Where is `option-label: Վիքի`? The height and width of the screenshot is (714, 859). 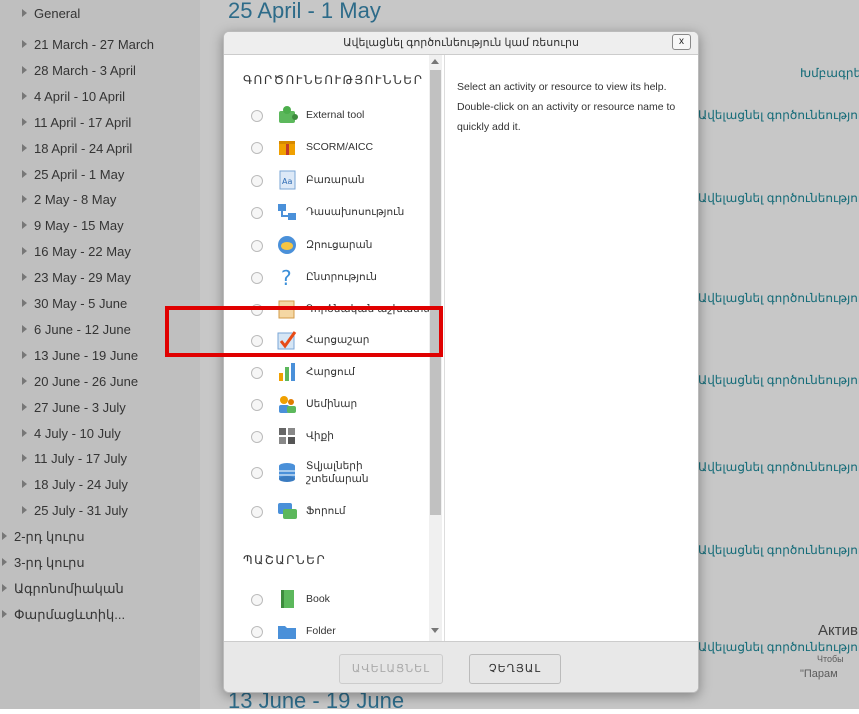 option-label: Վիքի is located at coordinates (320, 436).